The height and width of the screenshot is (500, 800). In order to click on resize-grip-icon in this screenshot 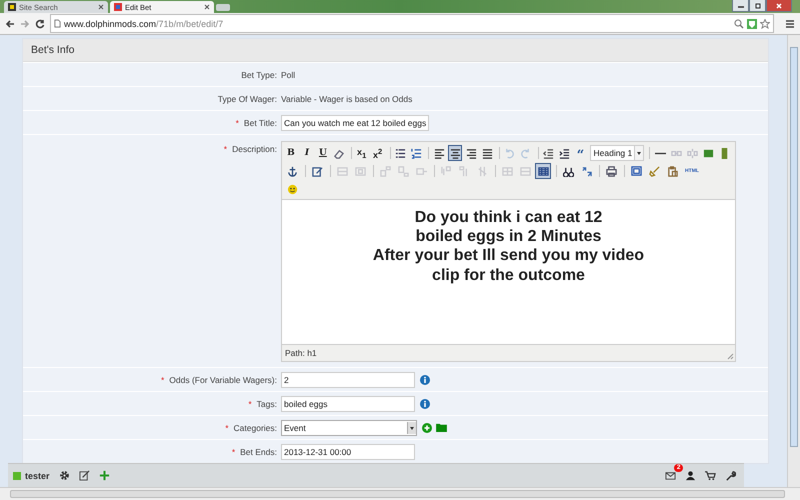, I will do `click(730, 356)`.